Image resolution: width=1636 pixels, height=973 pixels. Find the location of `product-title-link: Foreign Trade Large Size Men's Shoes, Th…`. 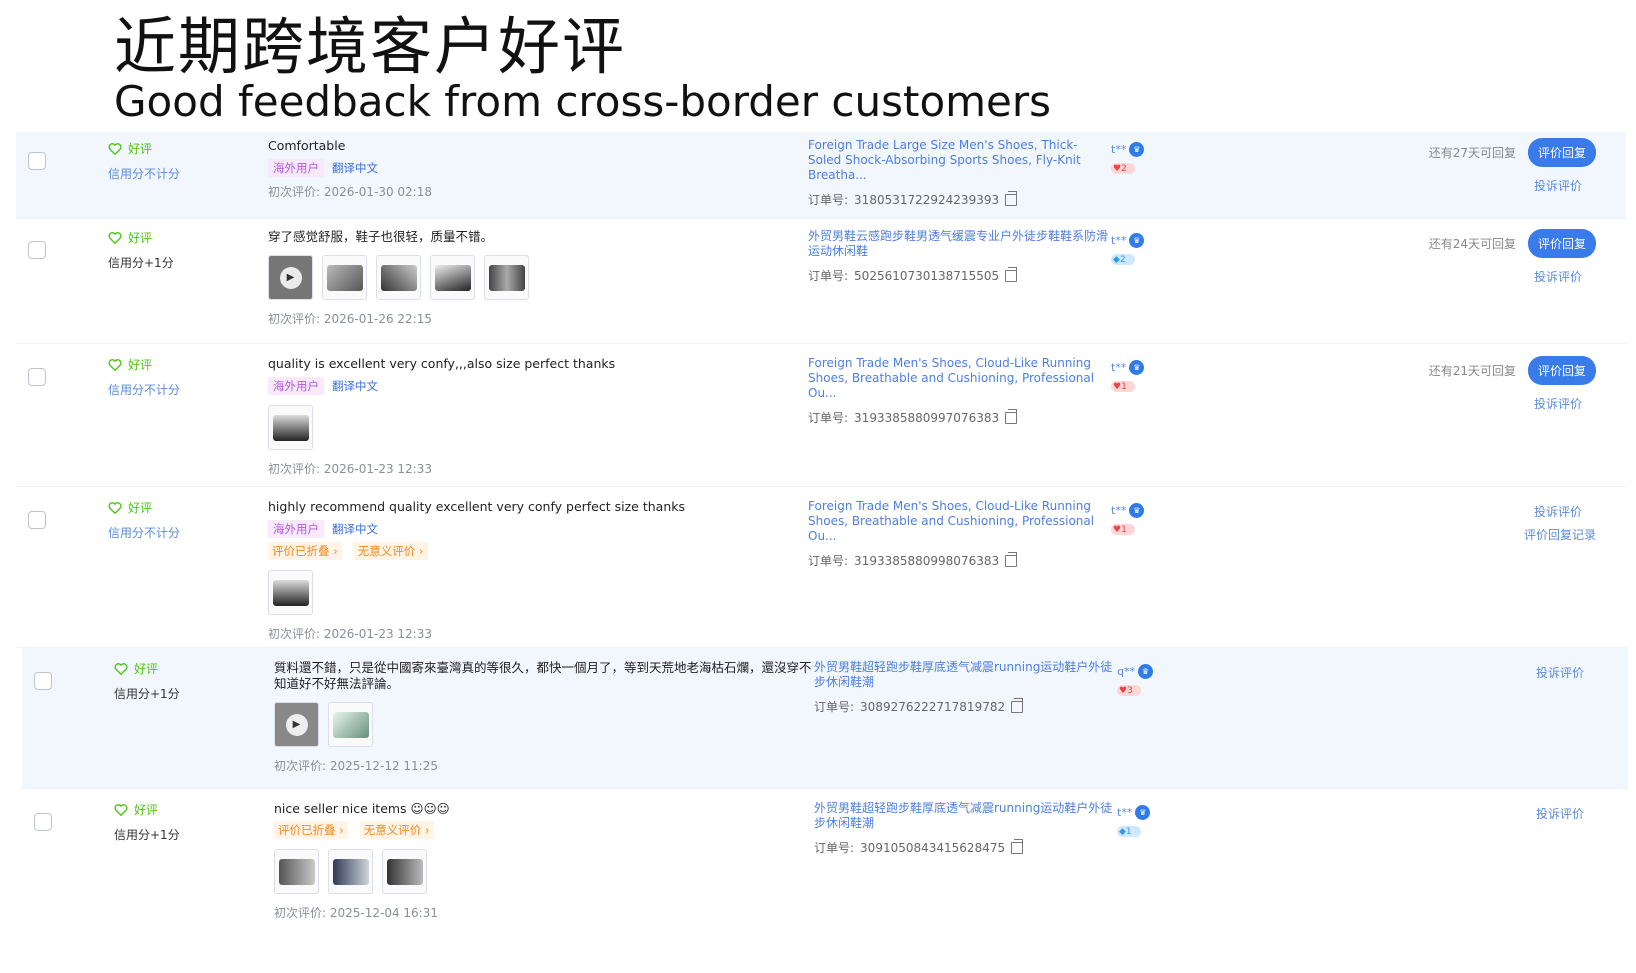

product-title-link: Foreign Trade Large Size Men's Shoes, Th… is located at coordinates (958, 160).